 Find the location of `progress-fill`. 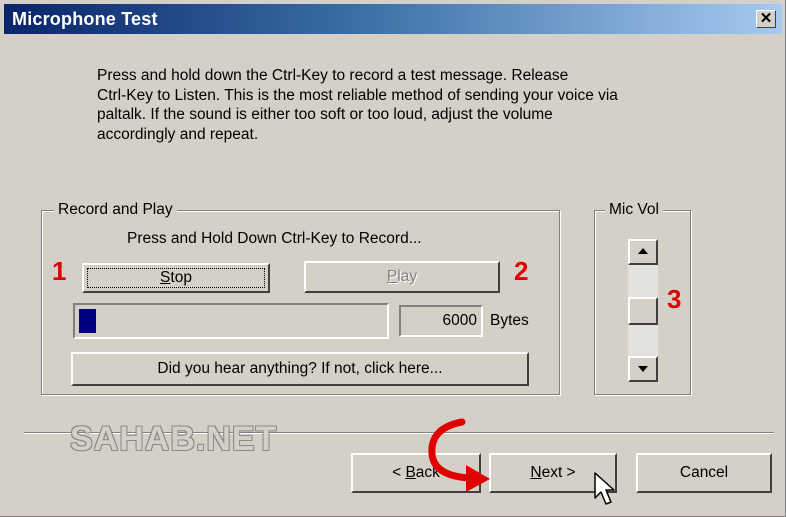

progress-fill is located at coordinates (87, 321).